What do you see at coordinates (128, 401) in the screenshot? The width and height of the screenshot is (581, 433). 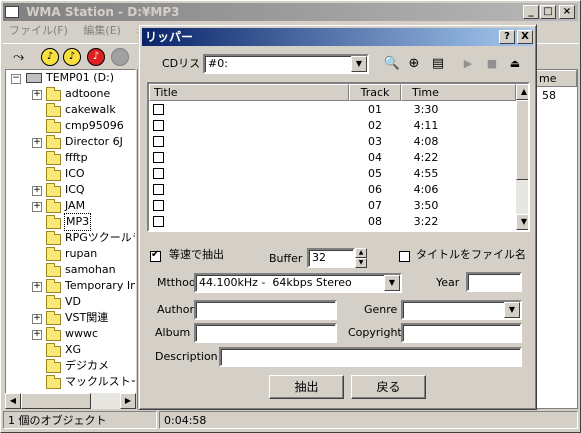 I see `scroll-right-icon: ▶` at bounding box center [128, 401].